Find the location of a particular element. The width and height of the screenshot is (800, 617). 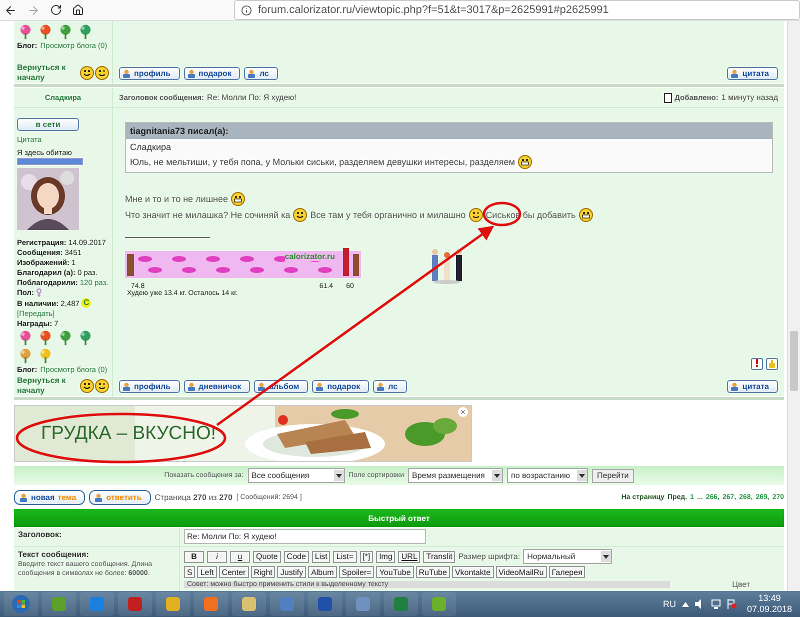

address-bar: forum.calorizator.ru/viewtopic.php?f=51&t=3017&p=2625991#p2625991 is located at coordinates (517, 10).